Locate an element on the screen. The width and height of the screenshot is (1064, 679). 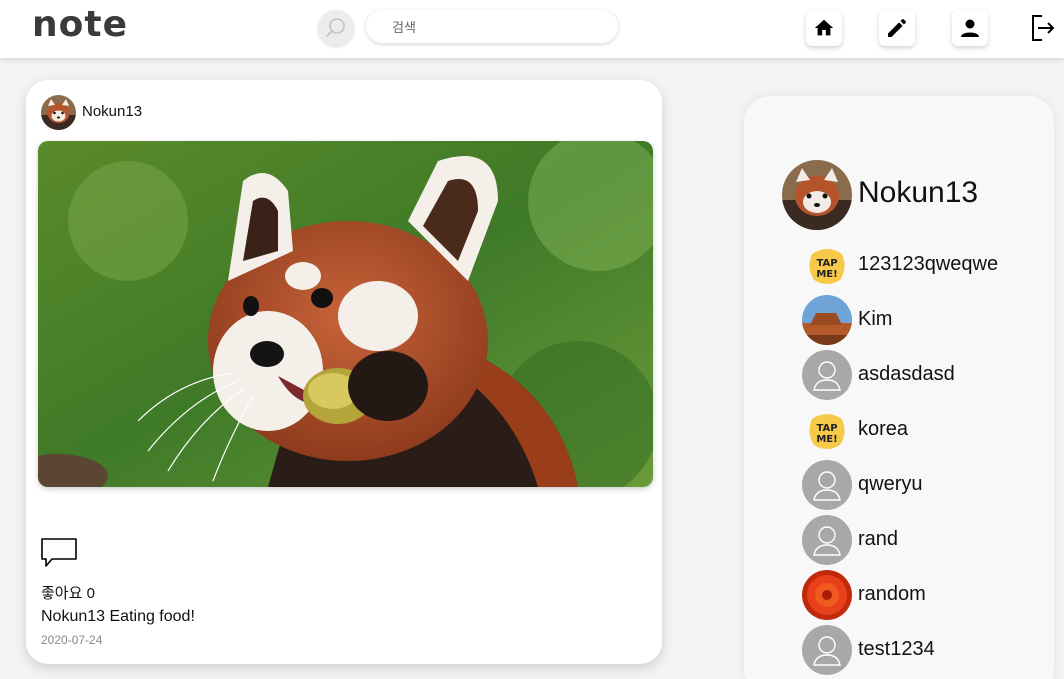
home-icon is located at coordinates (824, 27).